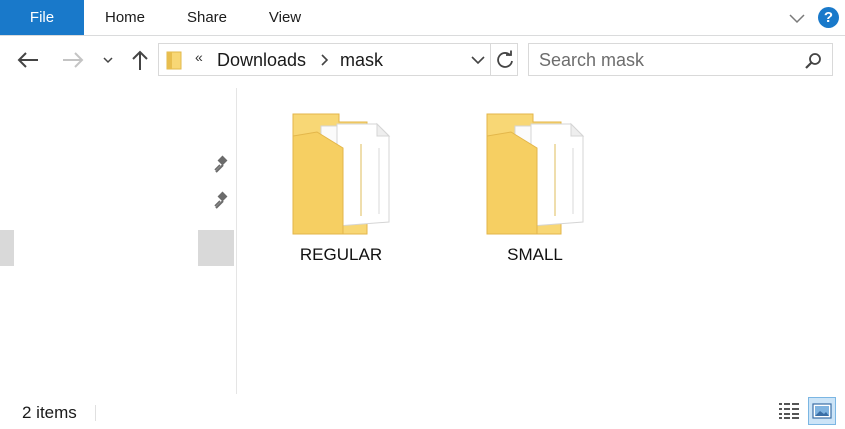 The height and width of the screenshot is (429, 845). I want to click on back-arrow-icon, so click(27, 60).